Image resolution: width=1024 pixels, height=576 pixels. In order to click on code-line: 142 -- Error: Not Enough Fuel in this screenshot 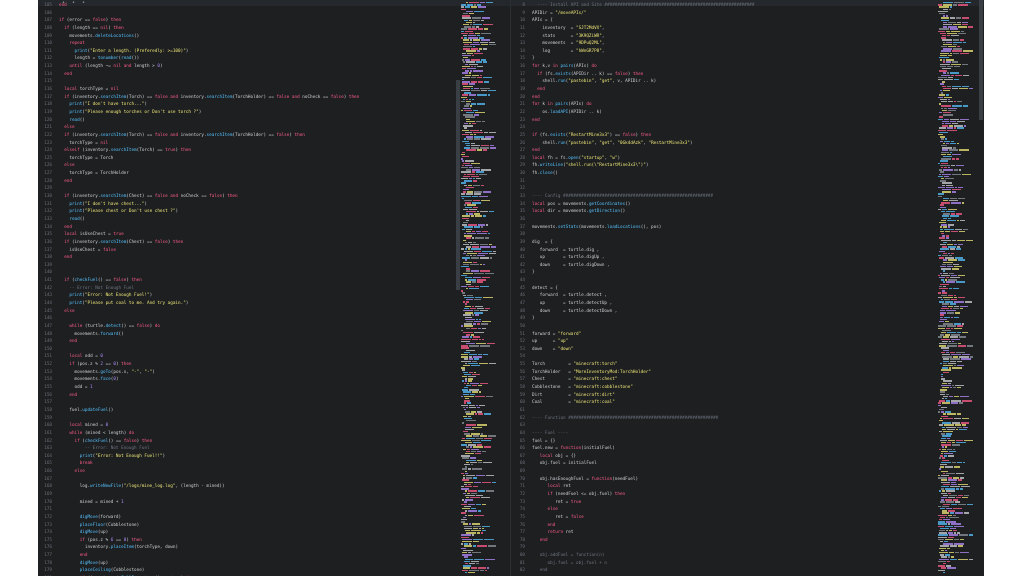, I will do `click(248, 289)`.